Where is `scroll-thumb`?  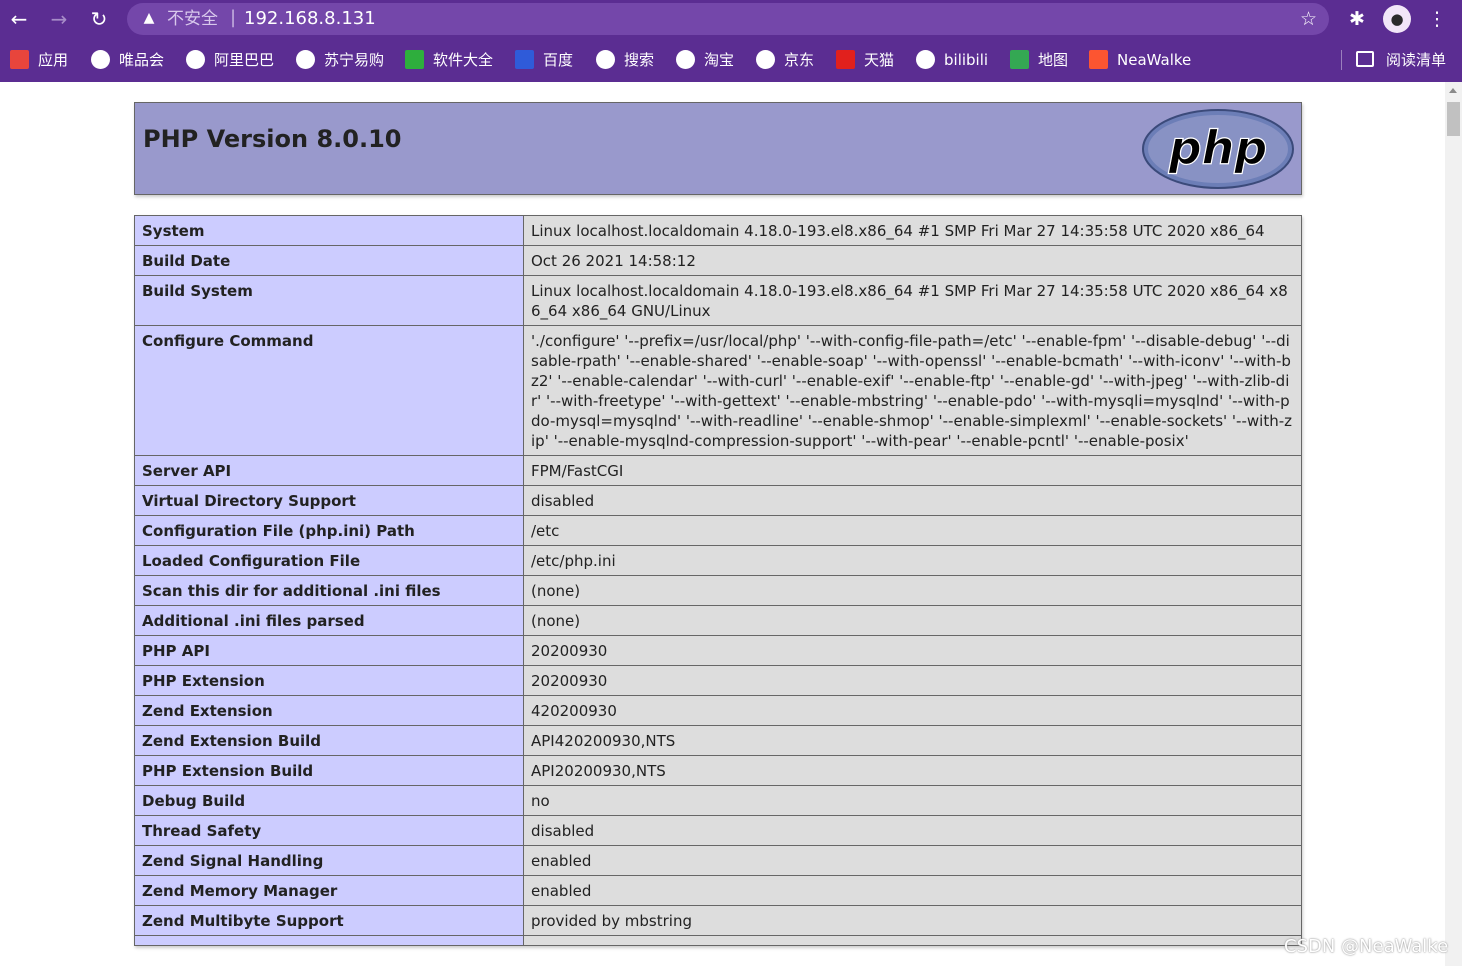 scroll-thumb is located at coordinates (1453, 119).